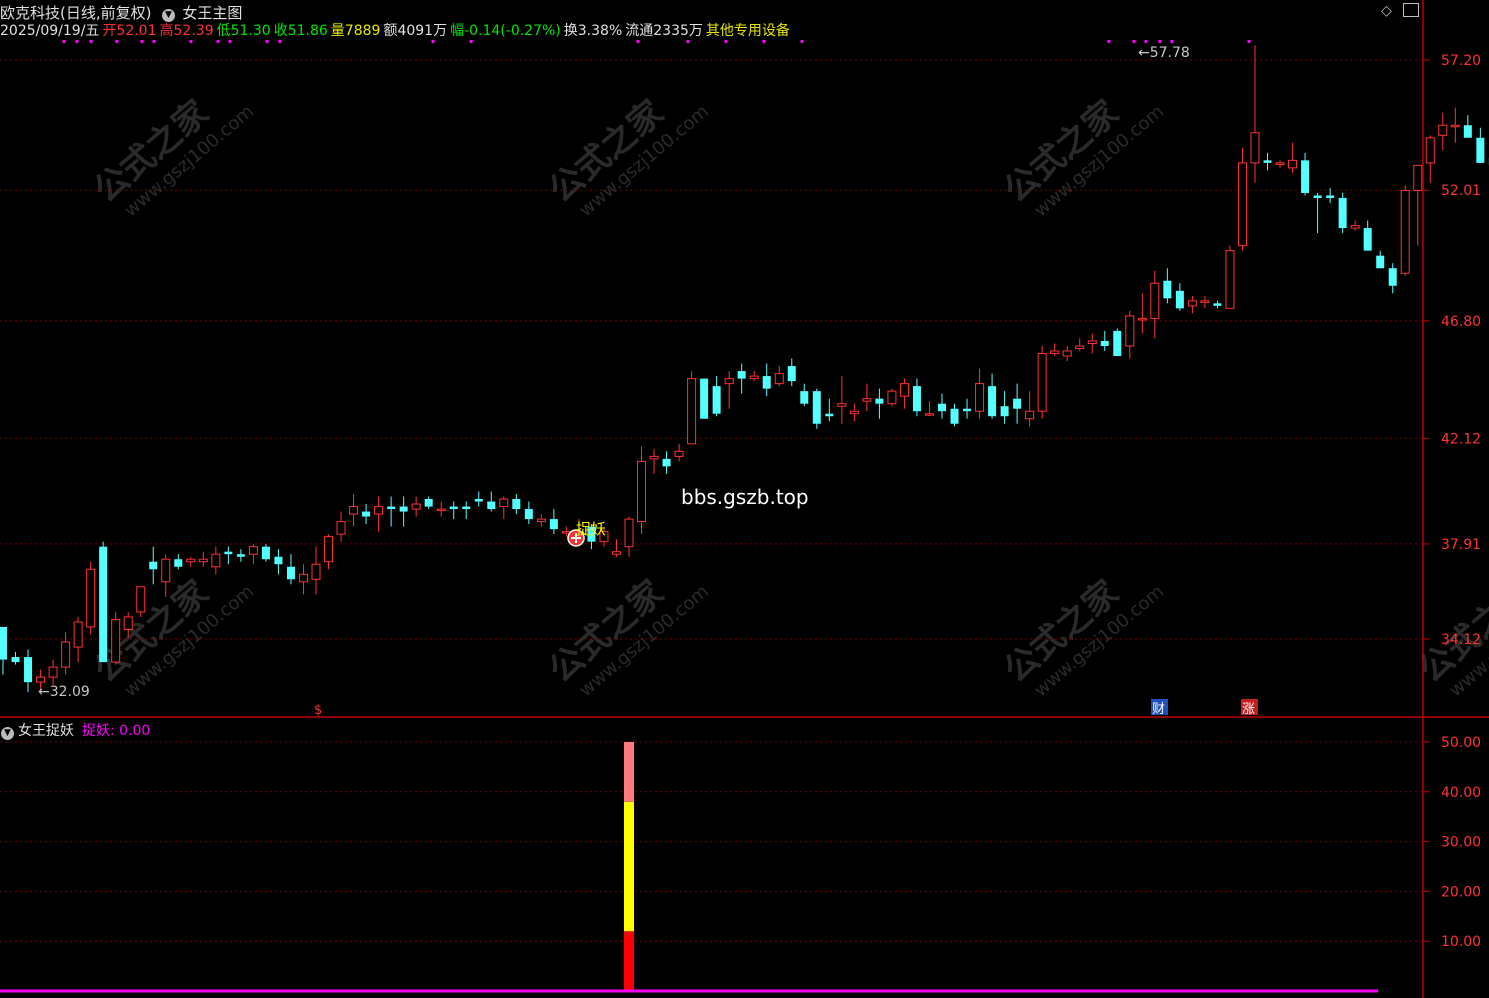 Image resolution: width=1489 pixels, height=998 pixels. Describe the element at coordinates (656, 41) in the screenshot. I see `signal-dots-layer` at that location.